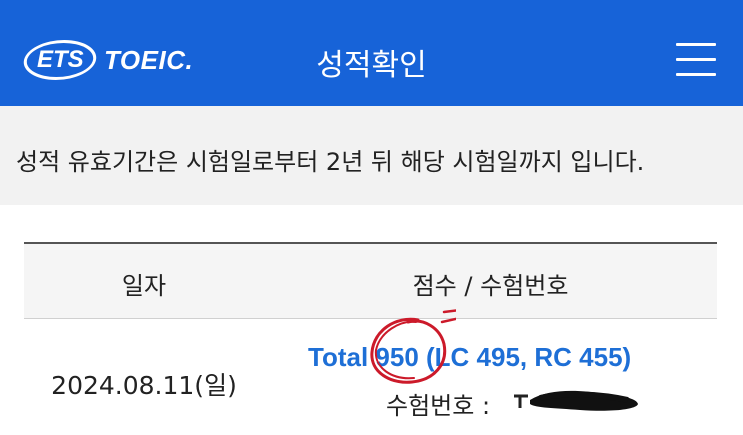 The height and width of the screenshot is (435, 743). What do you see at coordinates (330, 162) in the screenshot?
I see `validity-notice-text: 성적 유효기간은 시험일로부터 2년 뒤 해당 시험일까지 입니다.` at bounding box center [330, 162].